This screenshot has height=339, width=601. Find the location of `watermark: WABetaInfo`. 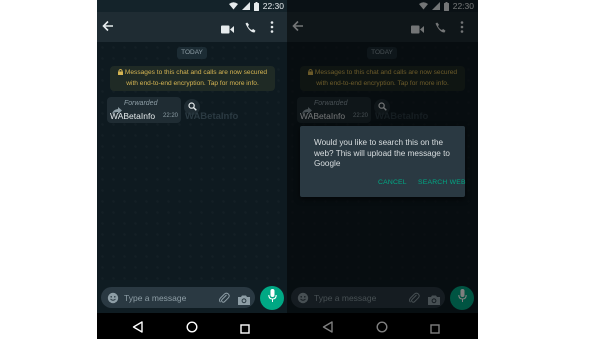

watermark: WABetaInfo is located at coordinates (212, 116).